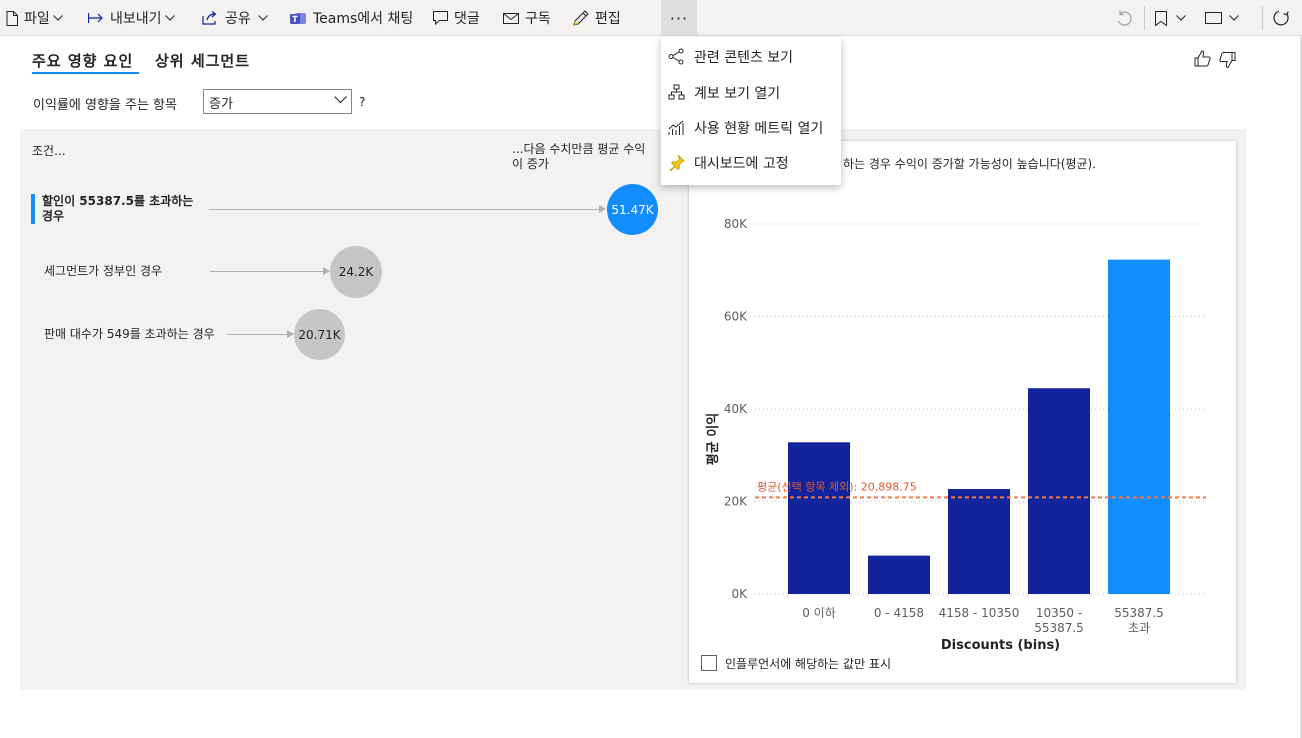 The width and height of the screenshot is (1302, 738). I want to click on x-tick-label: 0 이하, so click(819, 613).